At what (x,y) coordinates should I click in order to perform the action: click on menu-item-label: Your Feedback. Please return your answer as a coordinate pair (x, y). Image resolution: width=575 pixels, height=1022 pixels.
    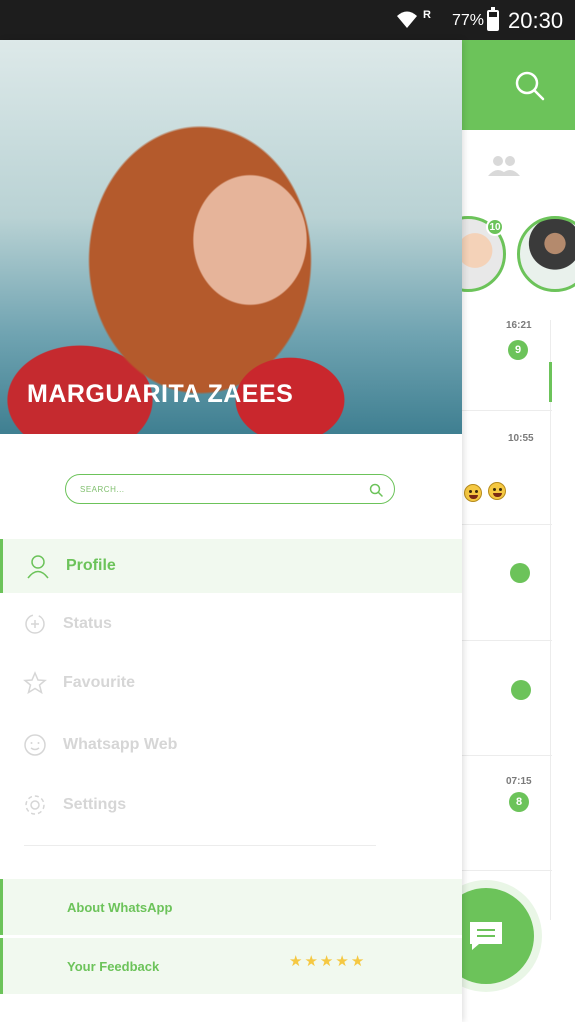
    Looking at the image, I should click on (113, 966).